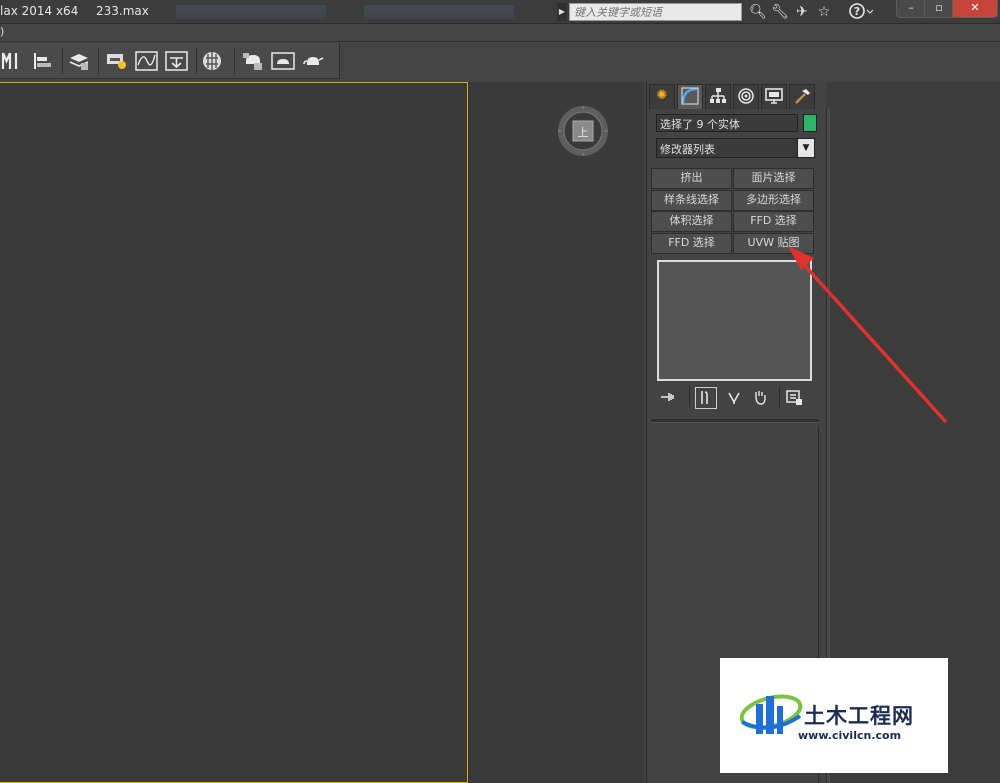  I want to click on remove-modifier-icon, so click(760, 397).